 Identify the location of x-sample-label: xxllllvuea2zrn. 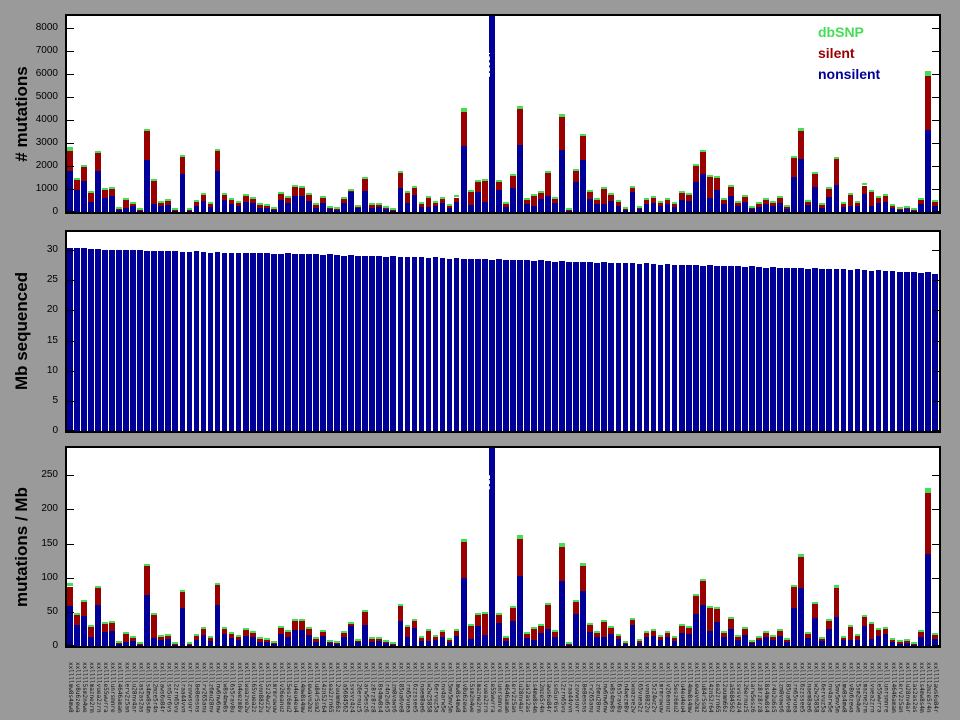
(485, 687).